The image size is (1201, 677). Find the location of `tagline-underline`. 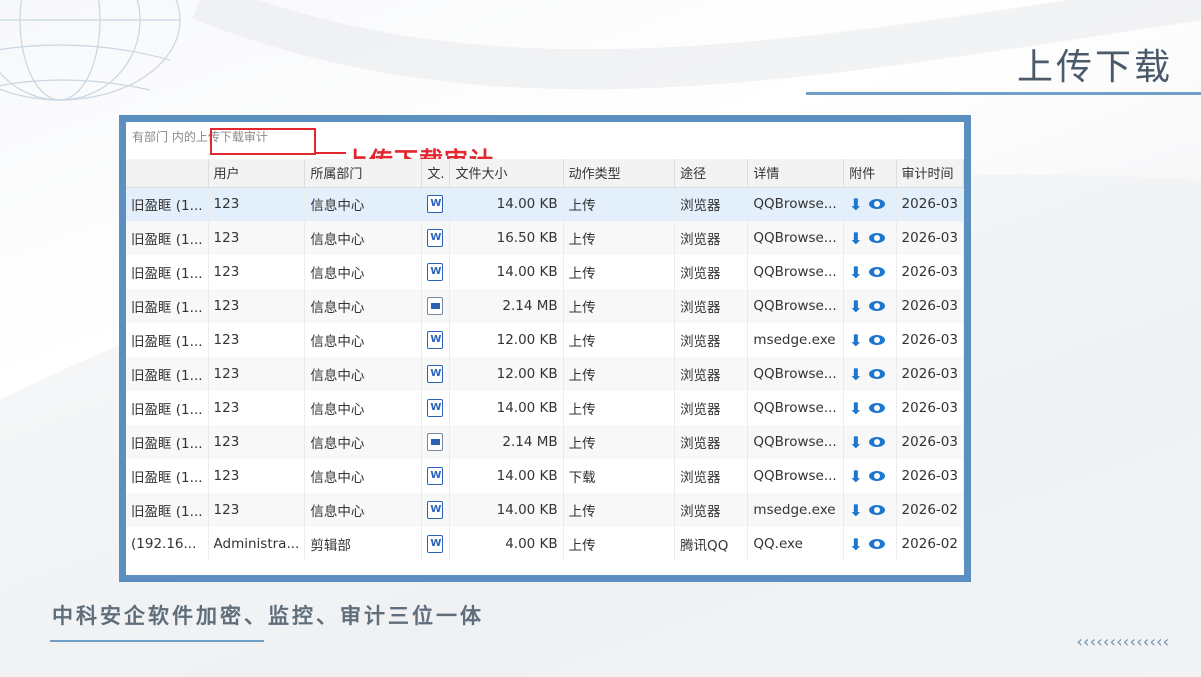

tagline-underline is located at coordinates (157, 641).